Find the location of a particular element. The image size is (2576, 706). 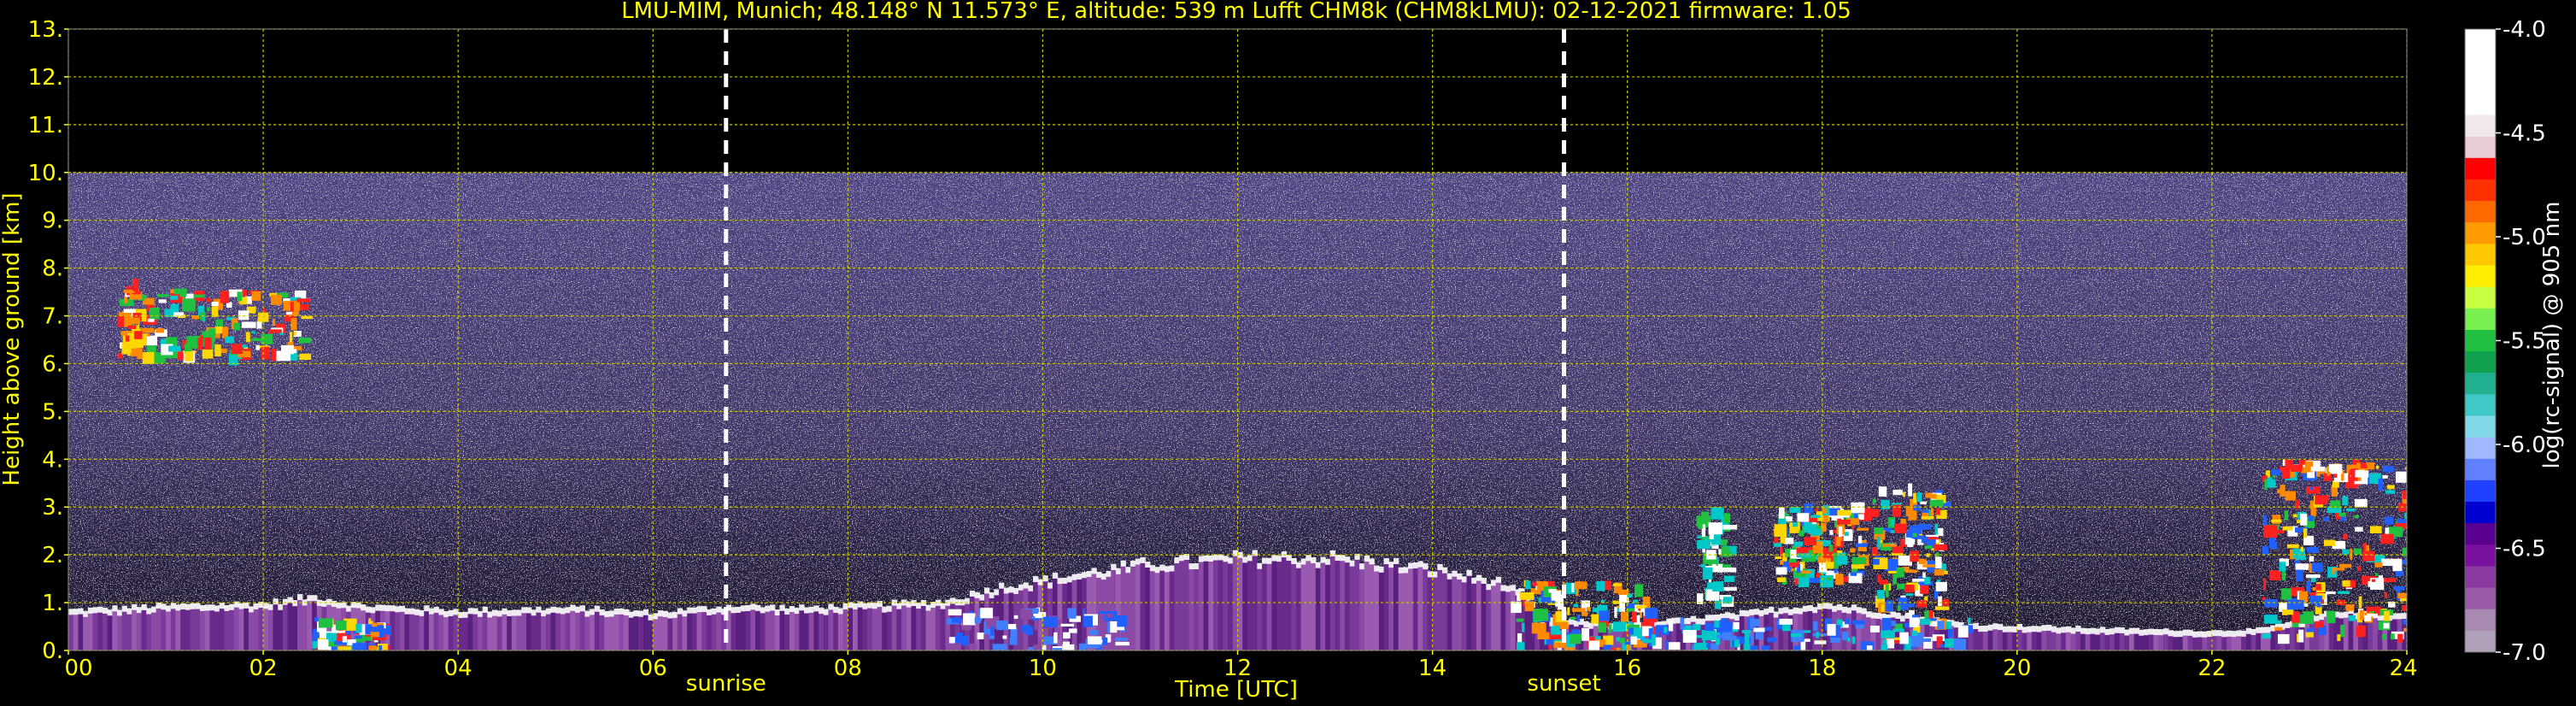

y-axis-label: Height above ground [km] is located at coordinates (12, 338).